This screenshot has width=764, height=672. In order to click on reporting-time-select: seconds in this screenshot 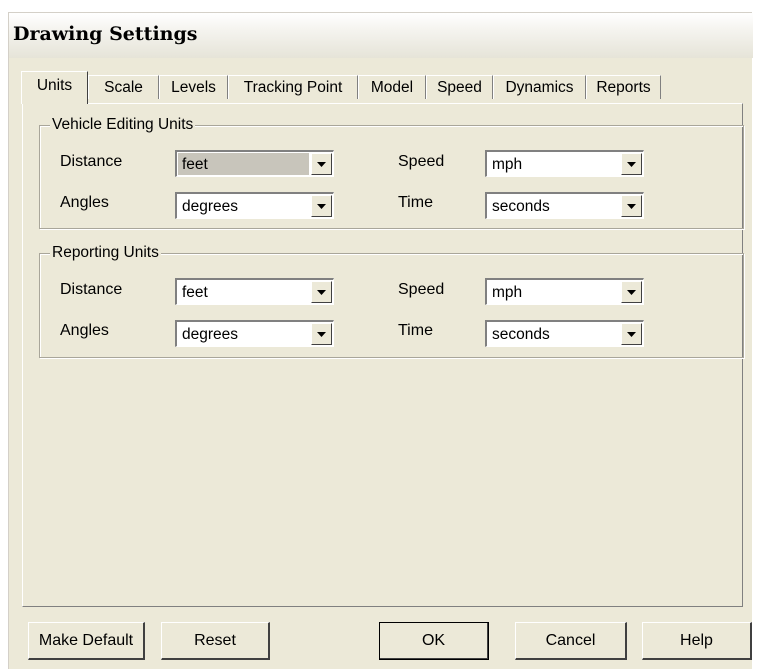, I will do `click(564, 333)`.